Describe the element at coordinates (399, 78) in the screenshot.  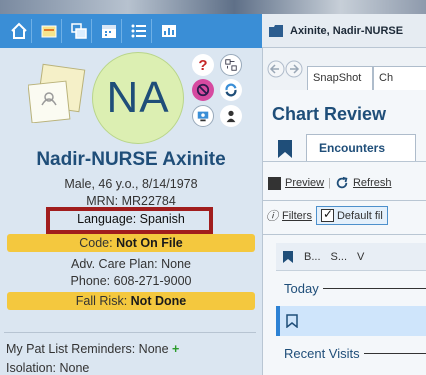
I see `tab-chart-review: Ch` at that location.